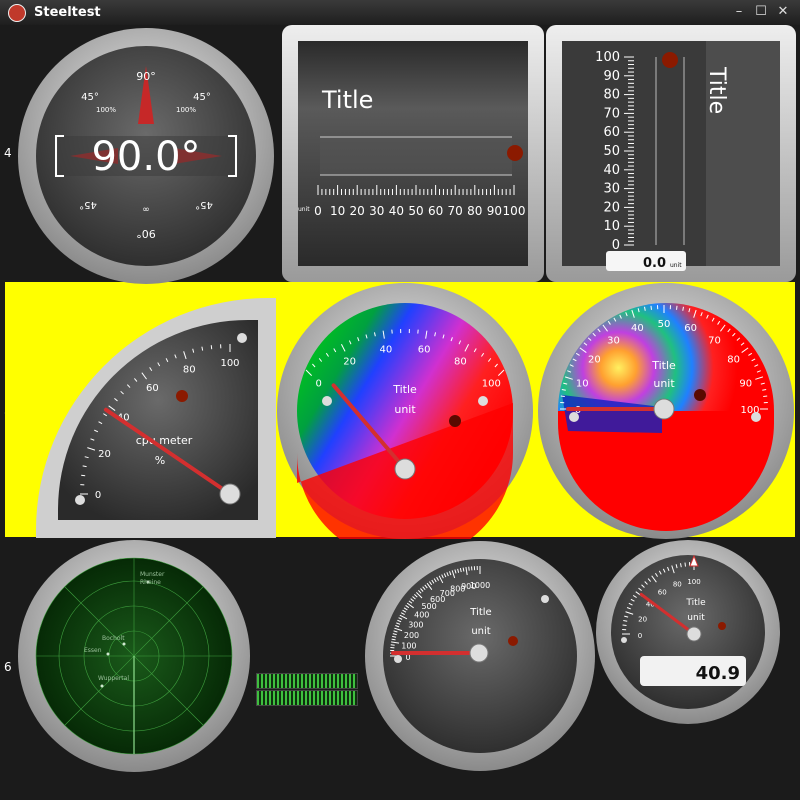  I want to click on h-linear-title: Title, so click(347, 100).